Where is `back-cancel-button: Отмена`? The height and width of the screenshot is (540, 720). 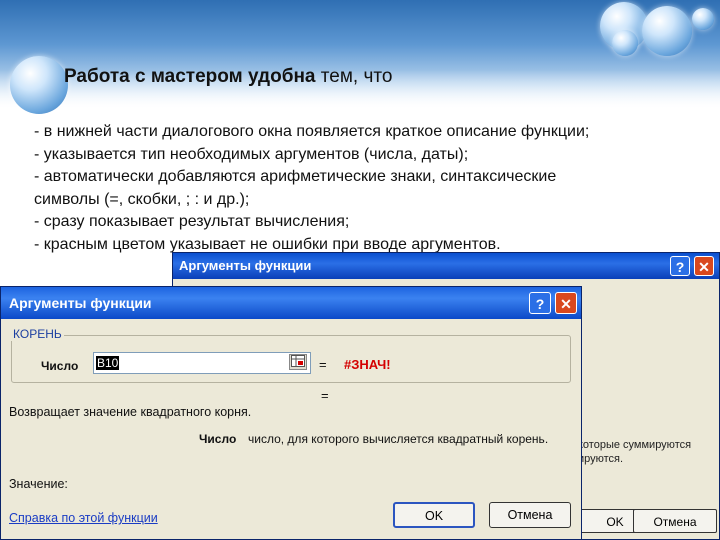 back-cancel-button: Отмена is located at coordinates (675, 521).